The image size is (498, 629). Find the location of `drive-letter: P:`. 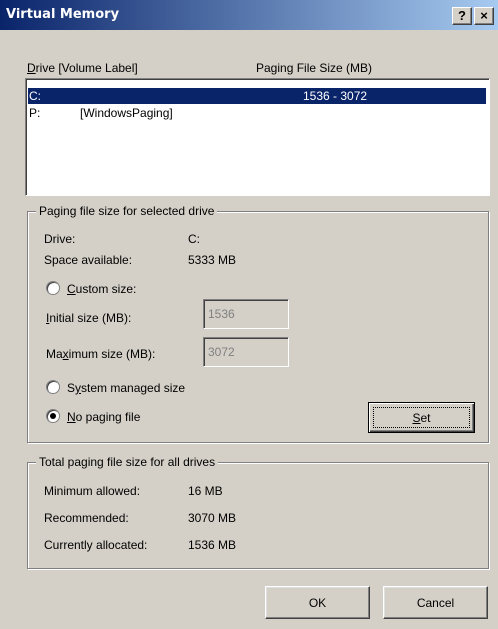

drive-letter: P: is located at coordinates (35, 113).